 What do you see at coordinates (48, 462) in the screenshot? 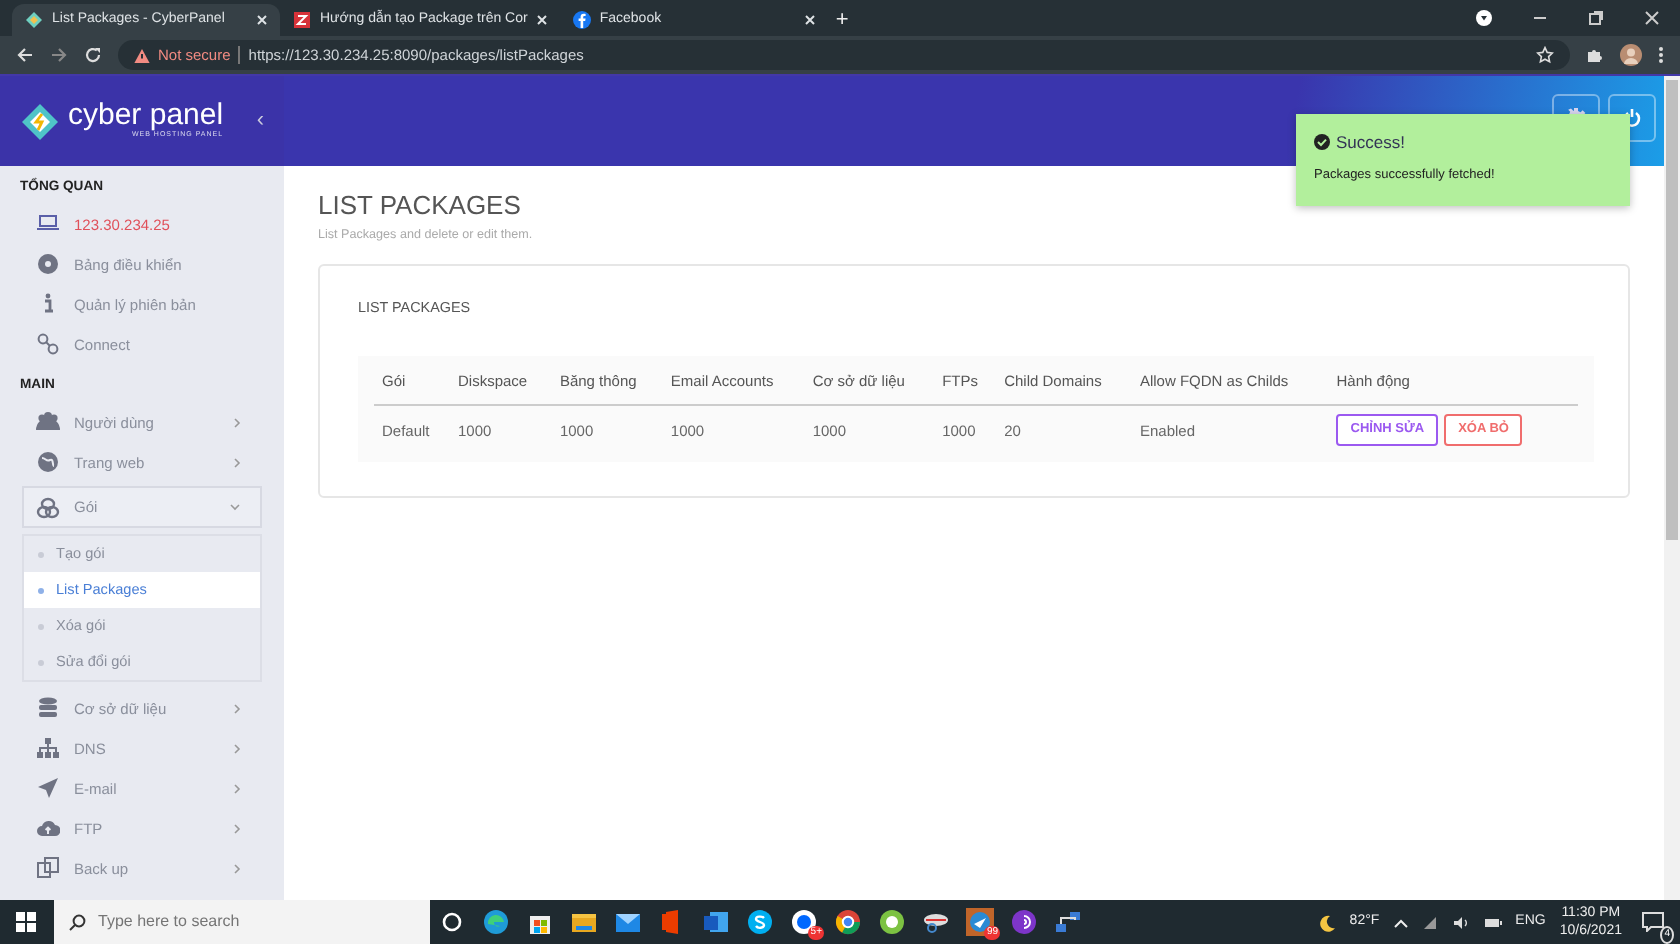
I see `globe-icon` at bounding box center [48, 462].